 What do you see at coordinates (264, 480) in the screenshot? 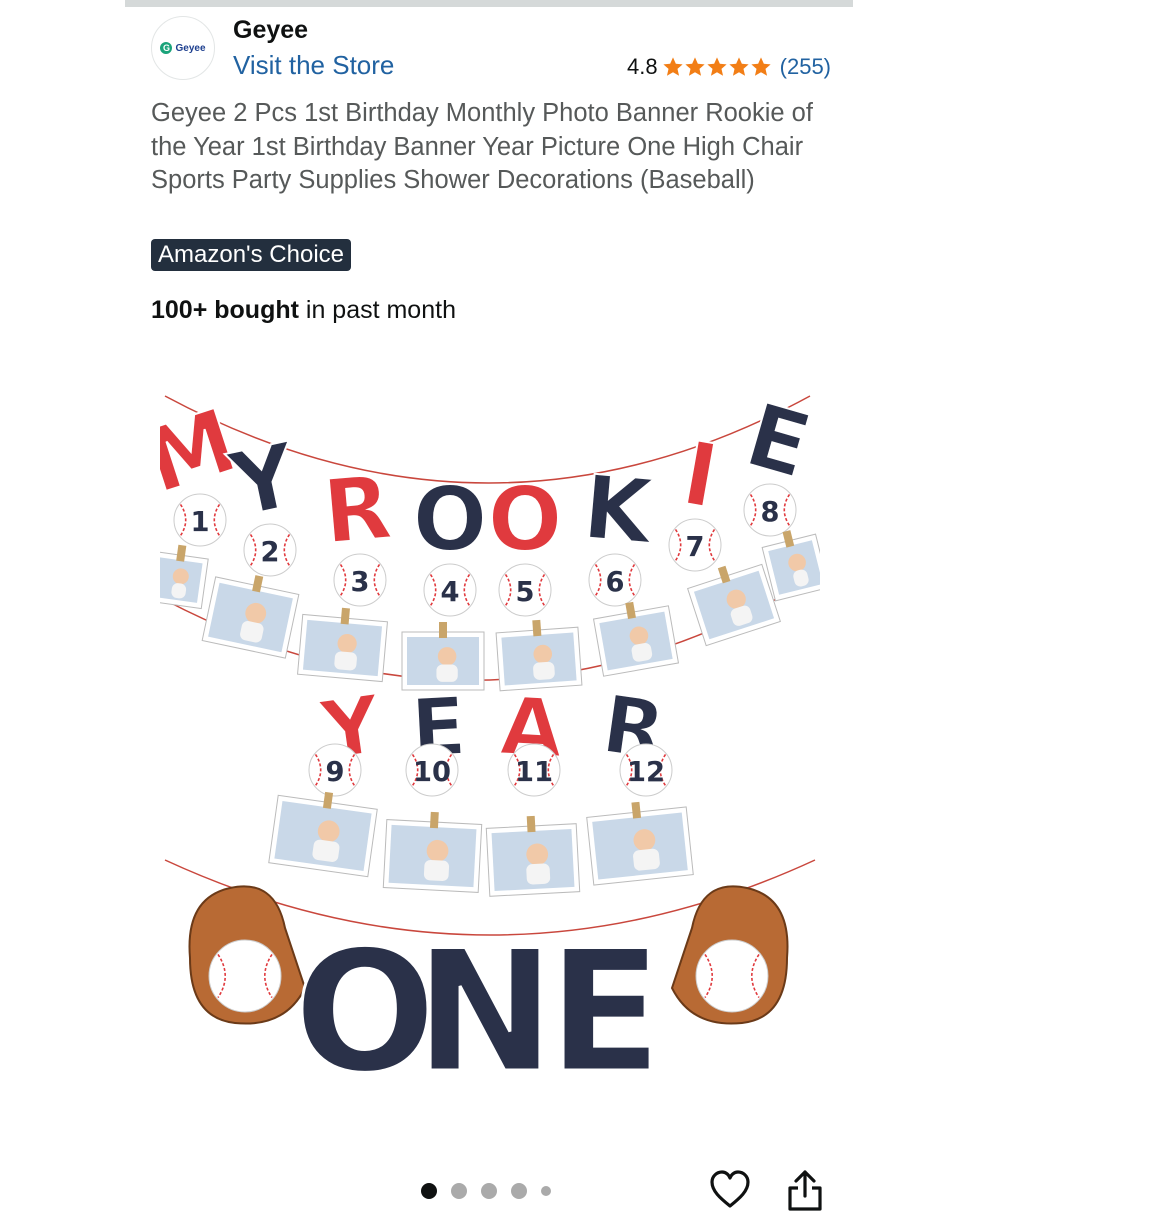
I see `banner-letter: Y` at bounding box center [264, 480].